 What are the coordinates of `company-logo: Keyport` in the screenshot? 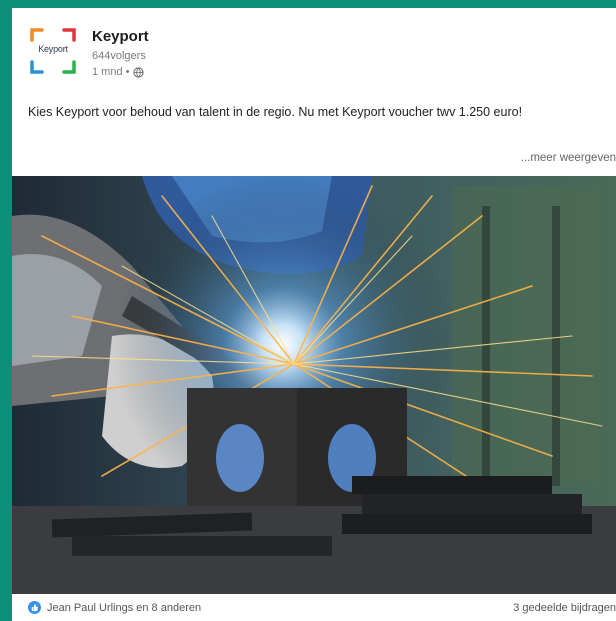 It's located at (53, 51).